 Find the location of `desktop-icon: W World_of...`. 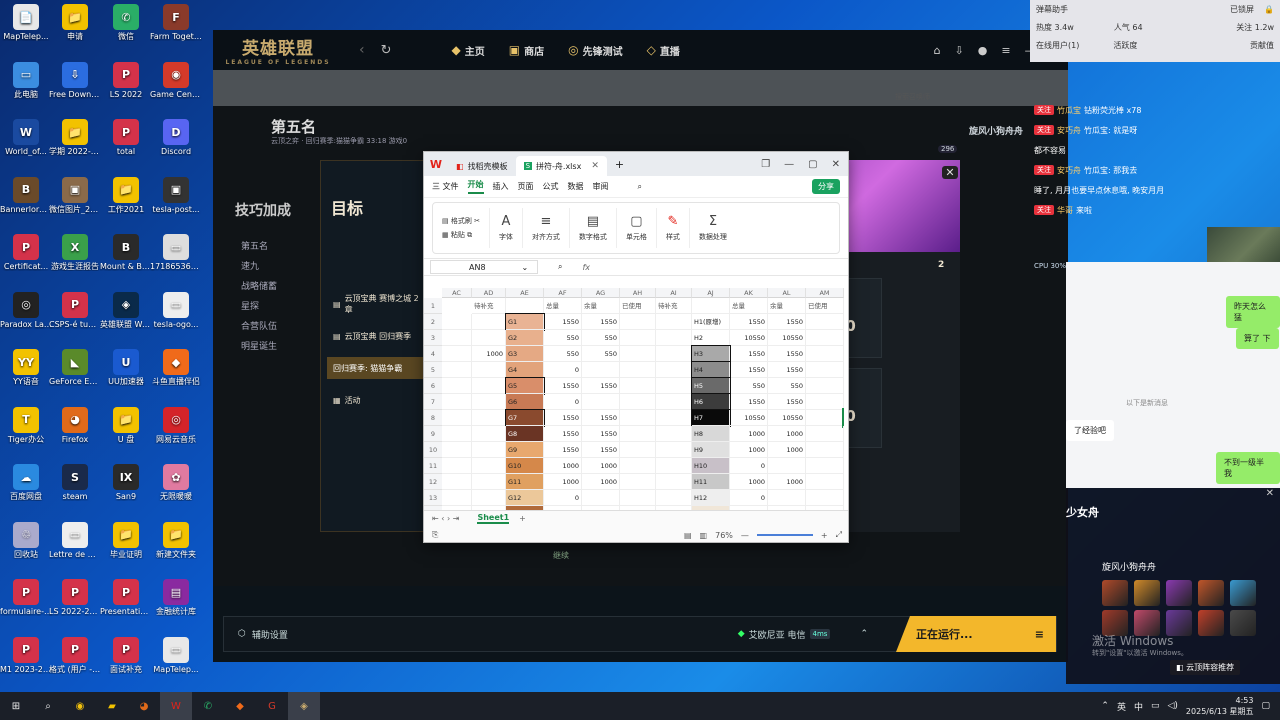

desktop-icon: W World_of... is located at coordinates (26, 137).